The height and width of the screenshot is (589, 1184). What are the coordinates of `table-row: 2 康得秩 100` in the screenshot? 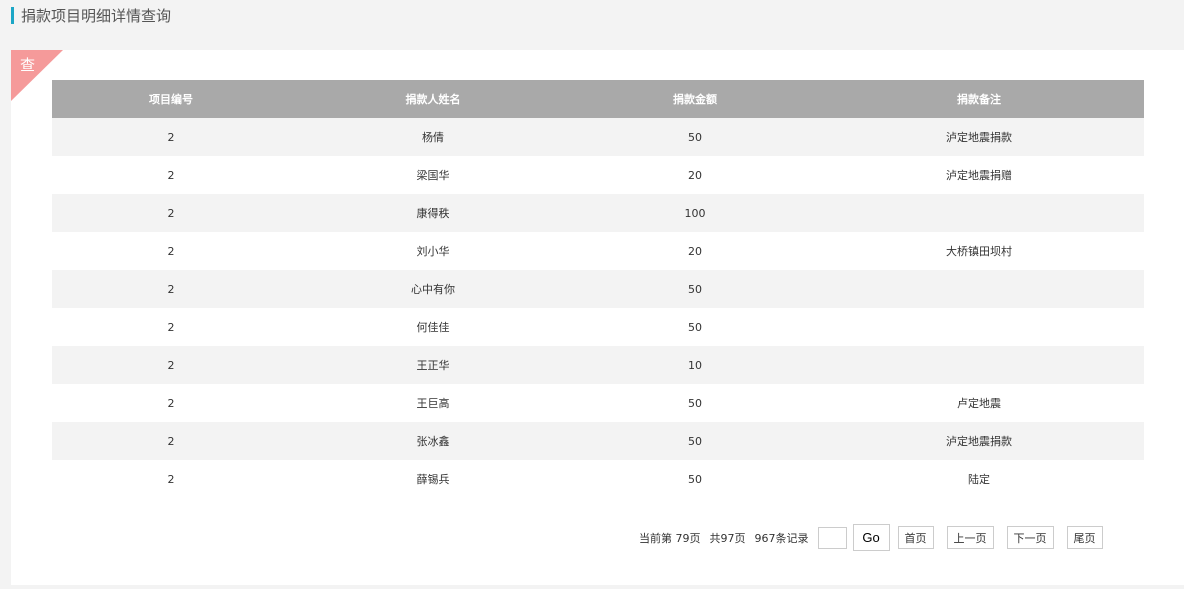 It's located at (598, 213).